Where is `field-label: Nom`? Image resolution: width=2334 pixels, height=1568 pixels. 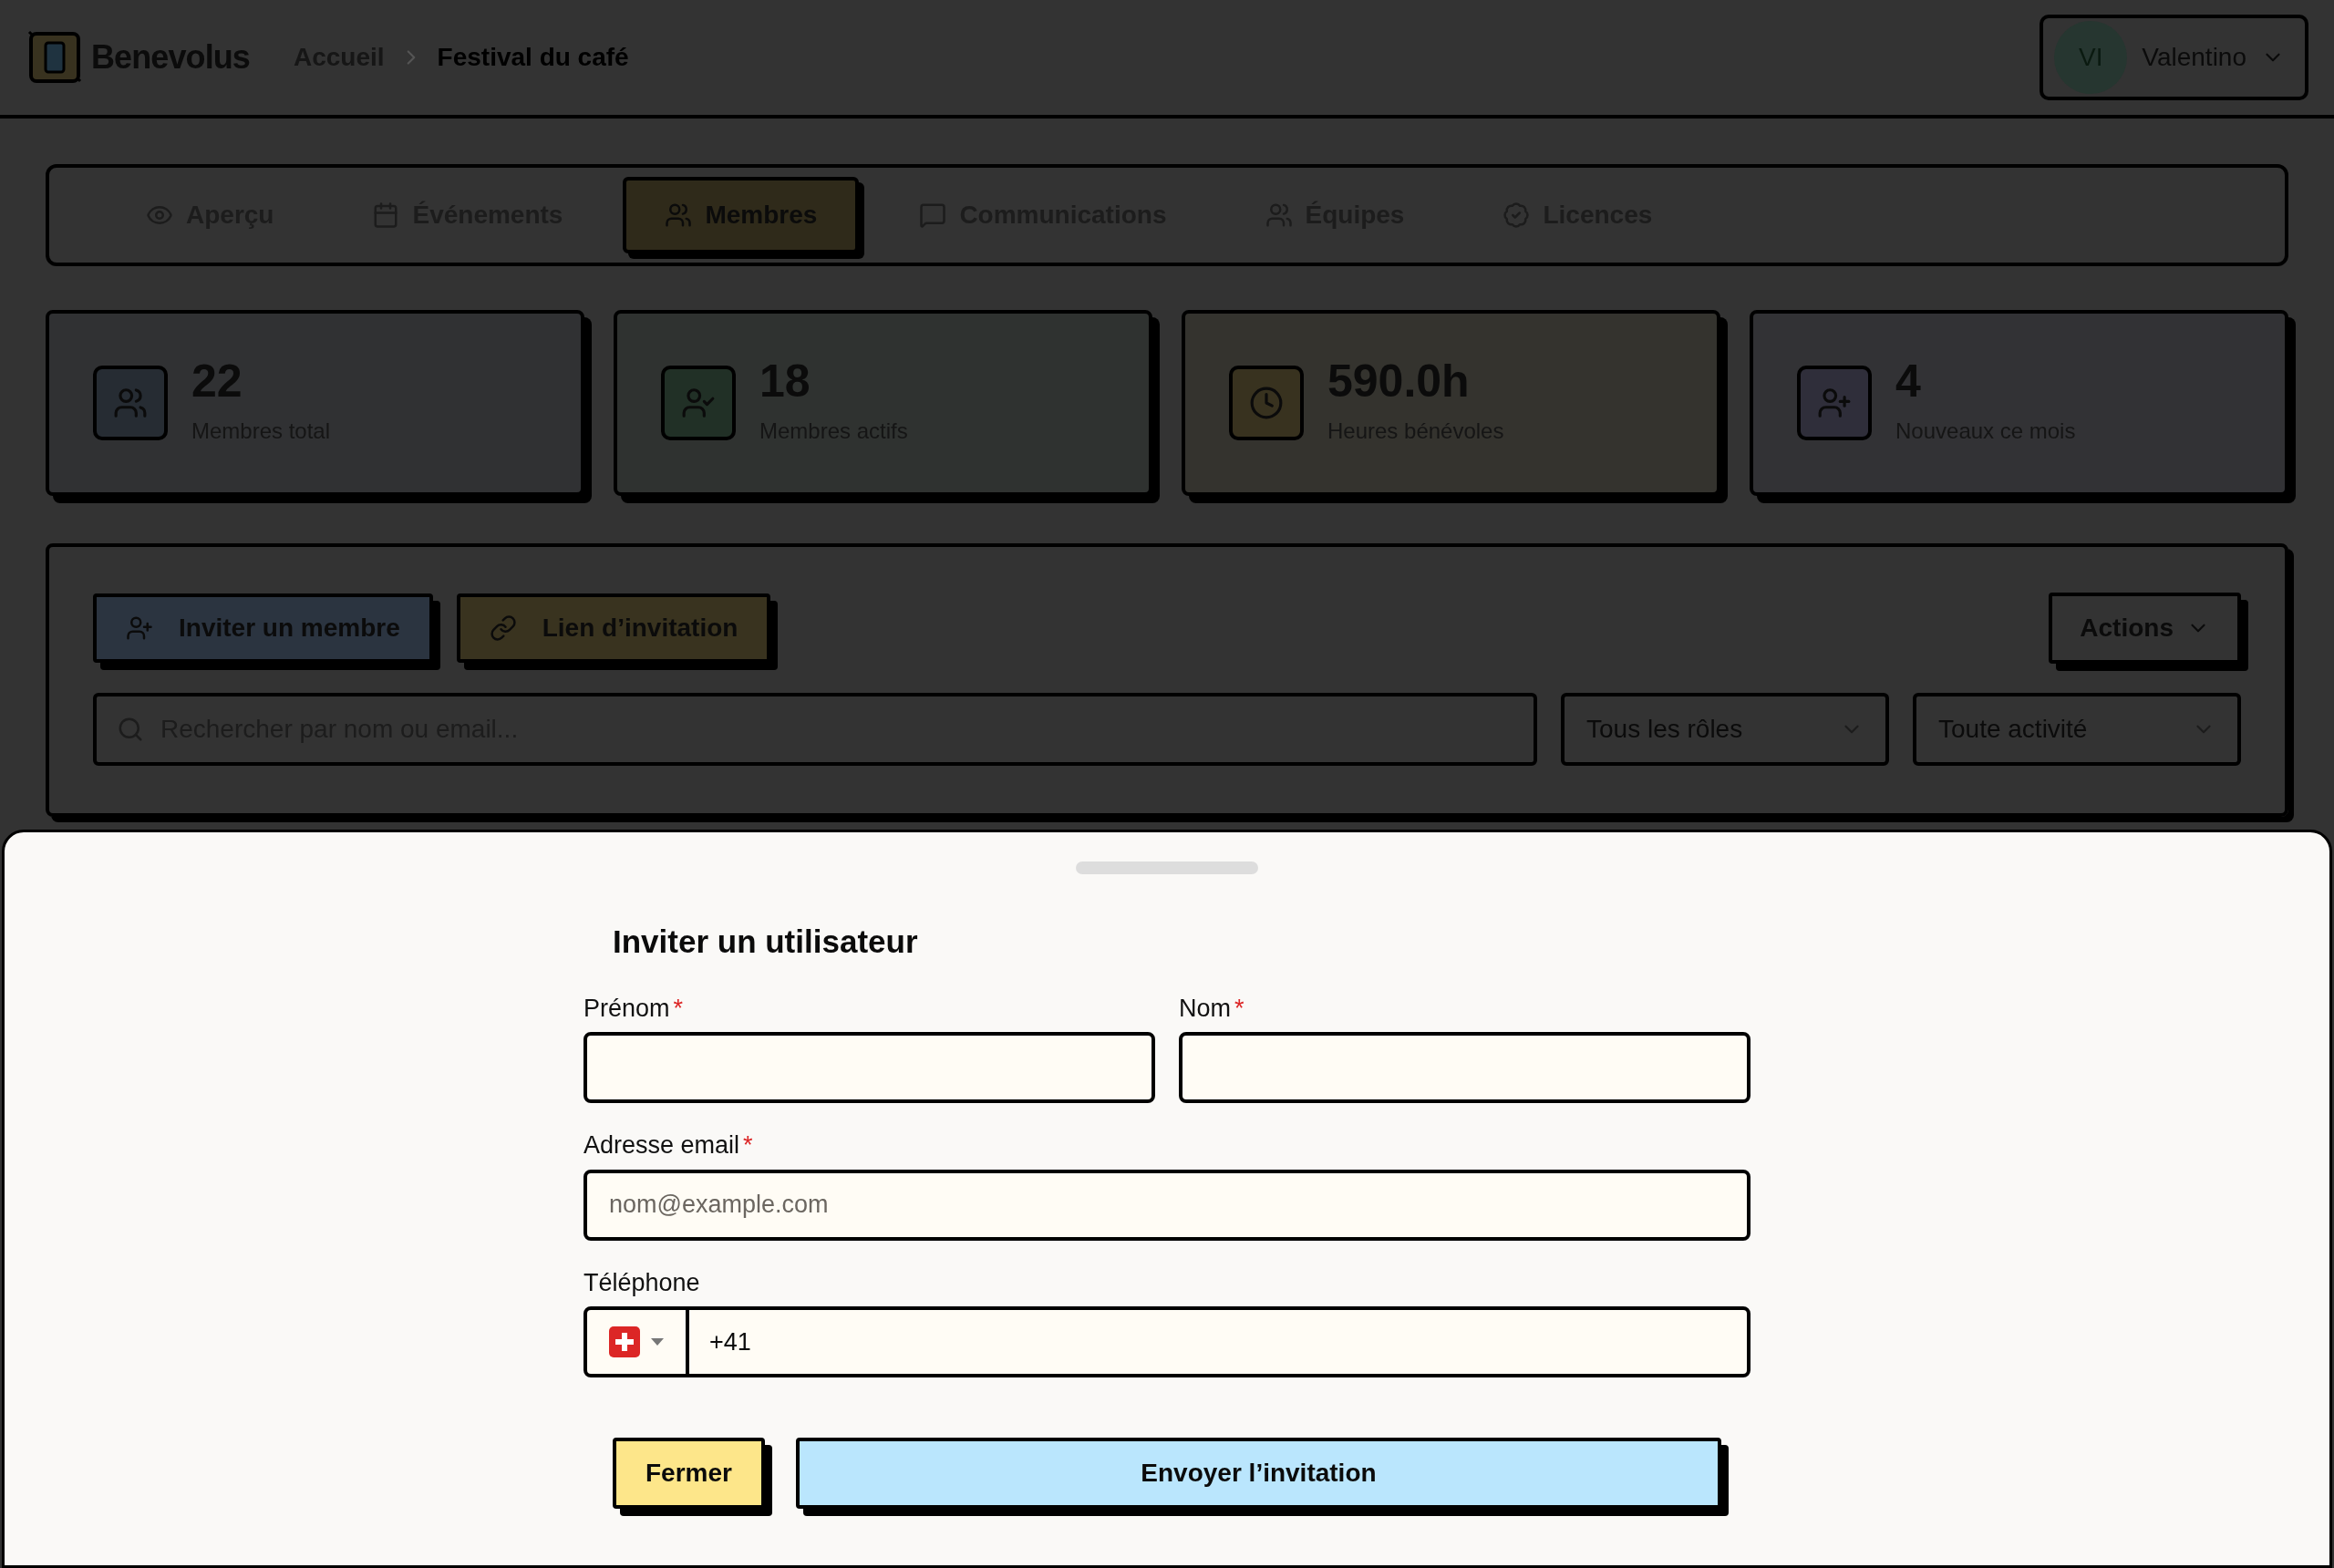
field-label: Nom is located at coordinates (1205, 1008).